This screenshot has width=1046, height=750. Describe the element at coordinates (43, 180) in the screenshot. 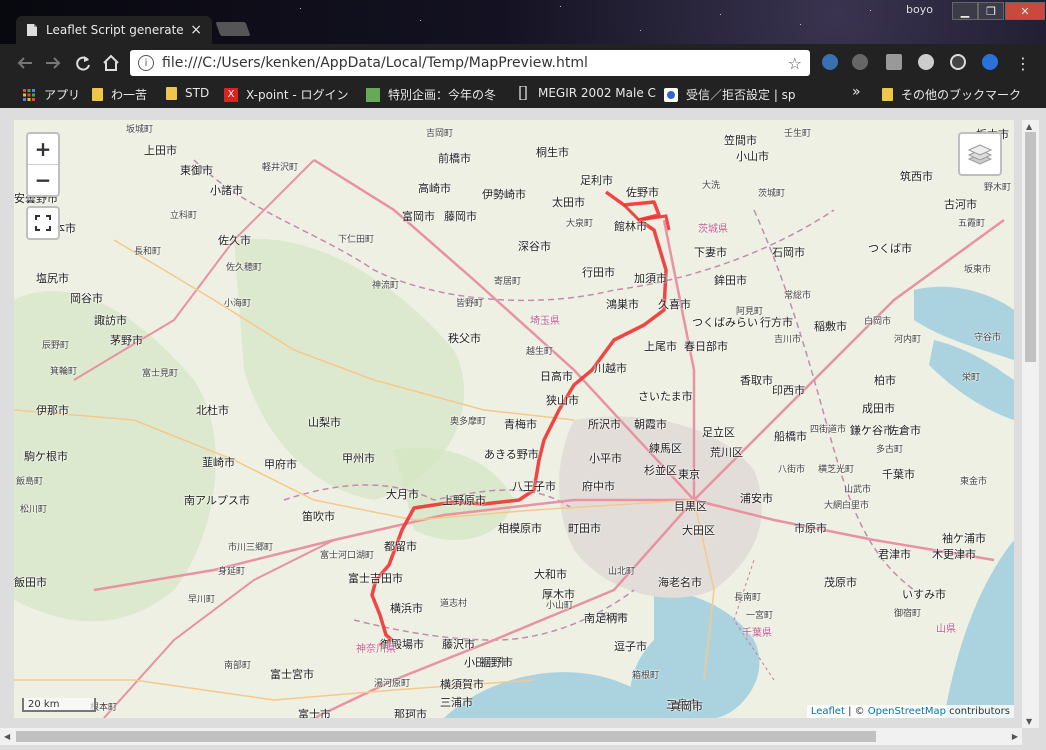

I see `zoom-out-button: −` at that location.